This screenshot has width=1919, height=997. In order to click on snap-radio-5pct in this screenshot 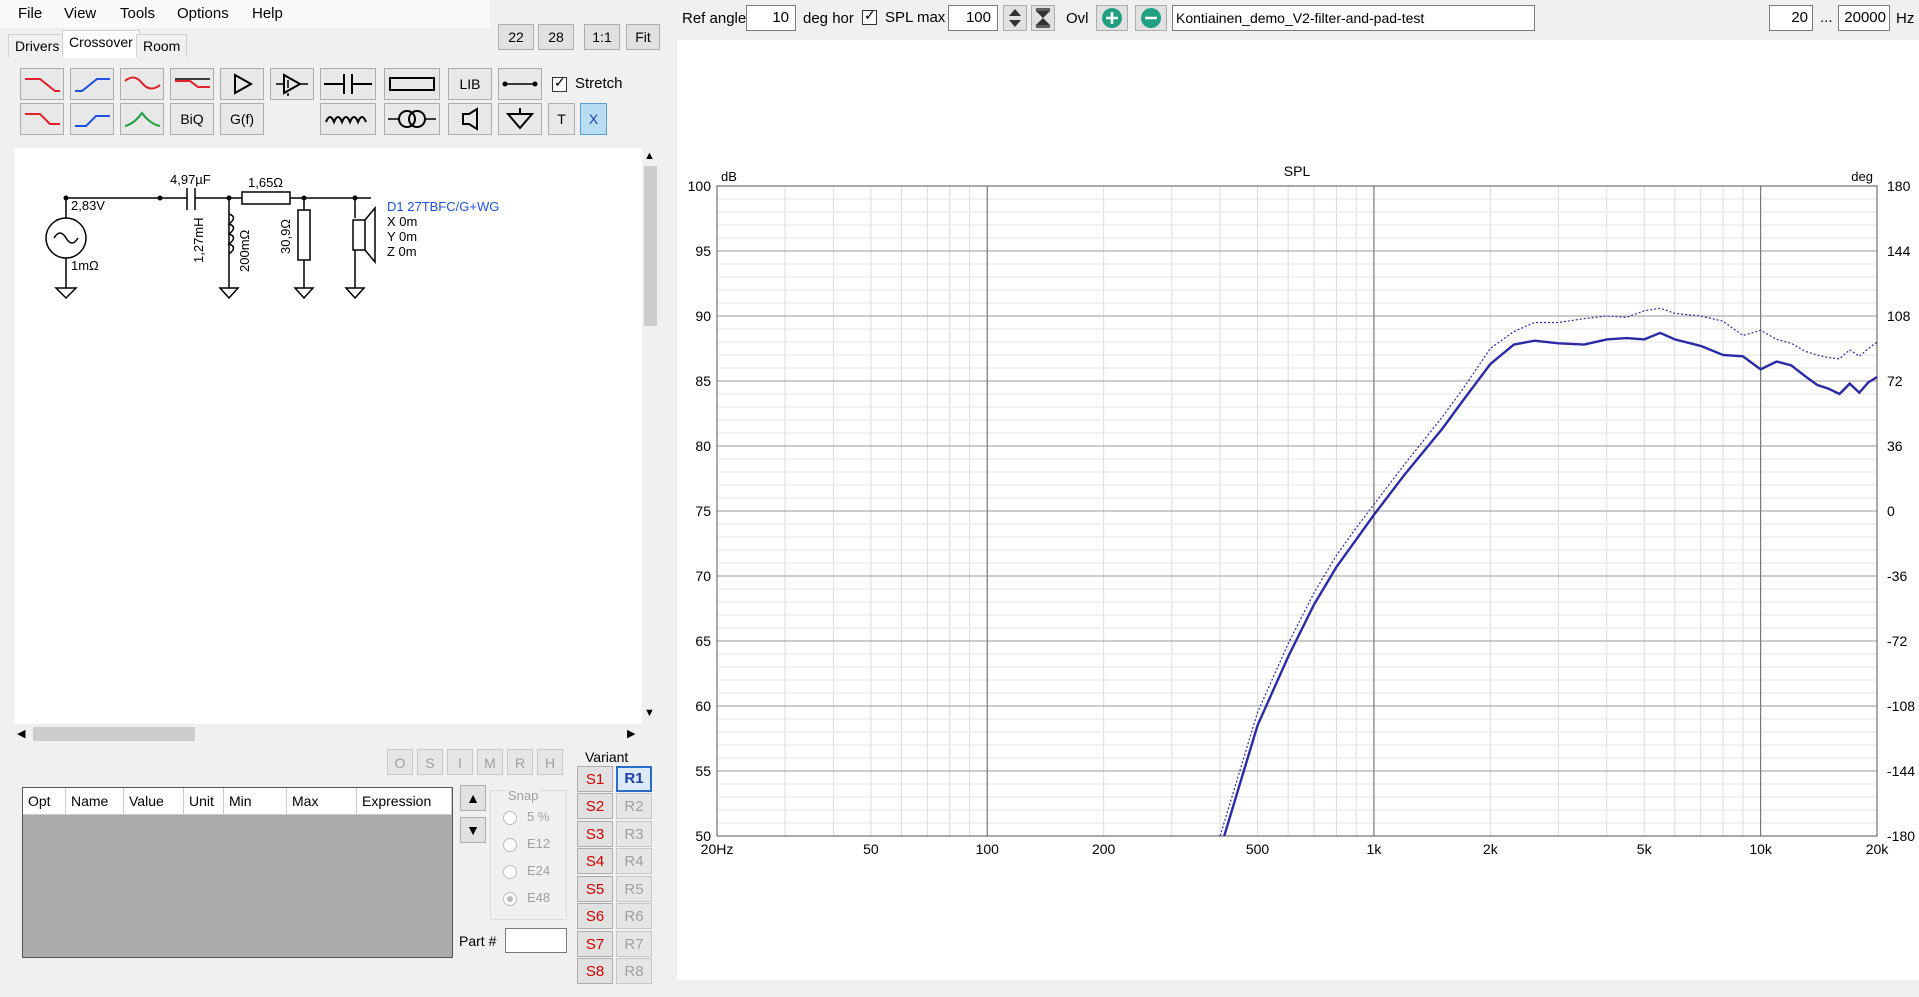, I will do `click(510, 818)`.